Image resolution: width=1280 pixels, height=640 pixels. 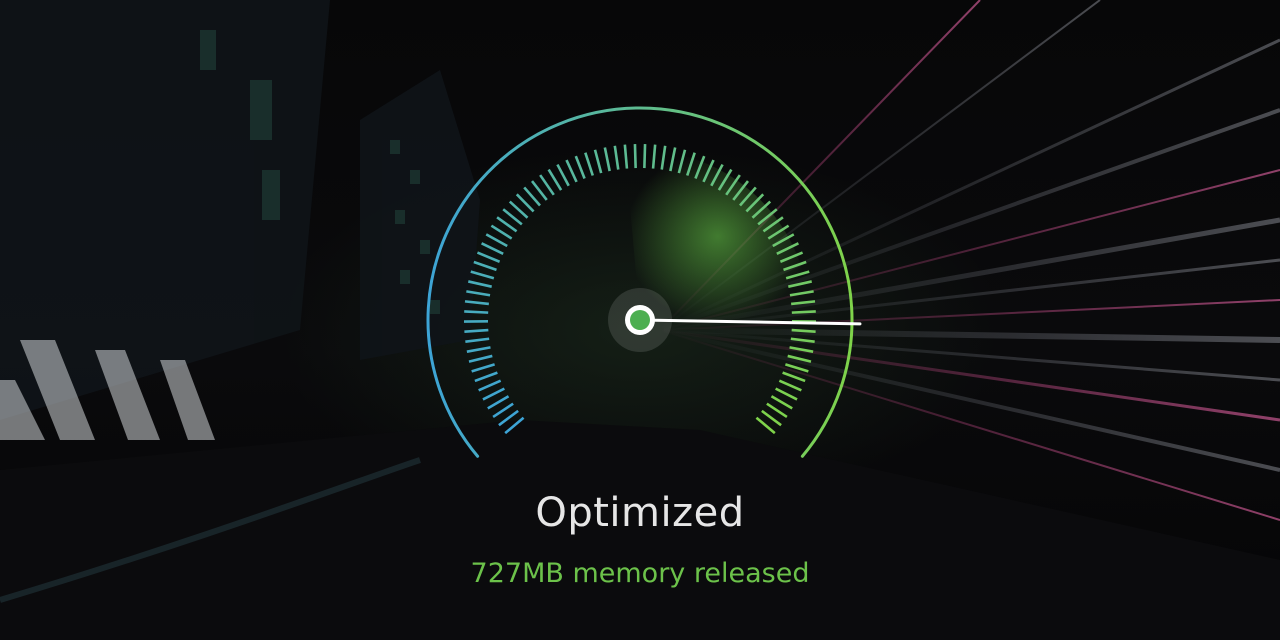 I want to click on status-message: 727MB memory released, so click(x=640, y=573).